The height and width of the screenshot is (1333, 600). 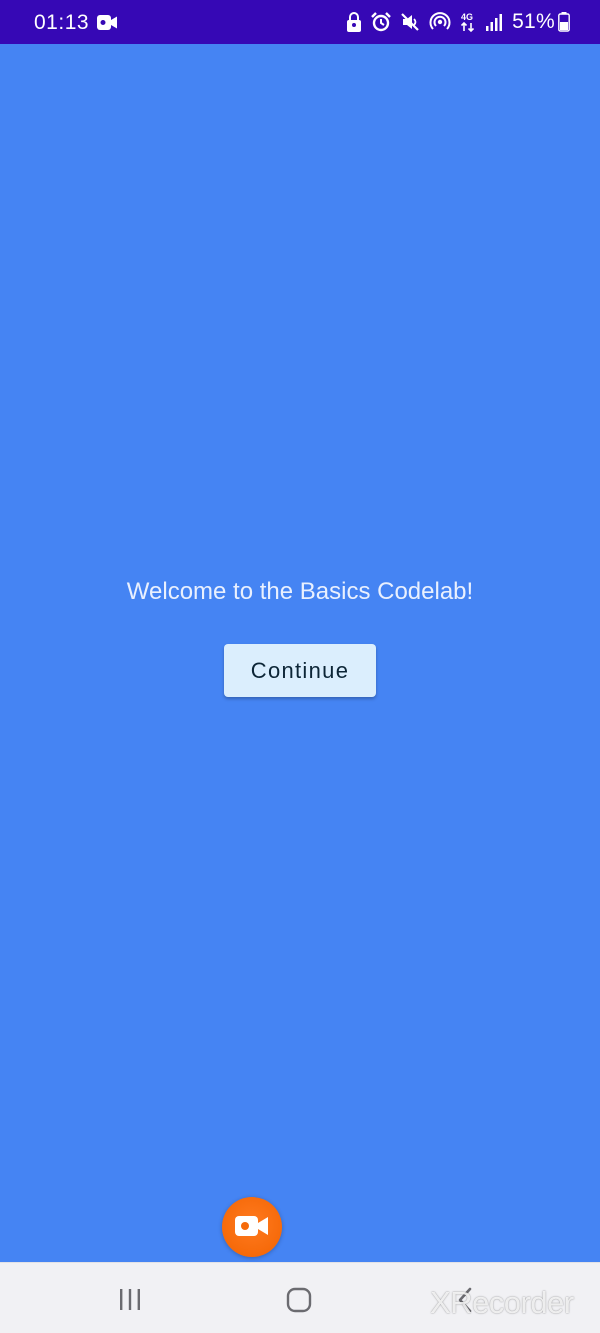 I want to click on xrecorder-watermark: XRecorder, so click(x=502, y=1302).